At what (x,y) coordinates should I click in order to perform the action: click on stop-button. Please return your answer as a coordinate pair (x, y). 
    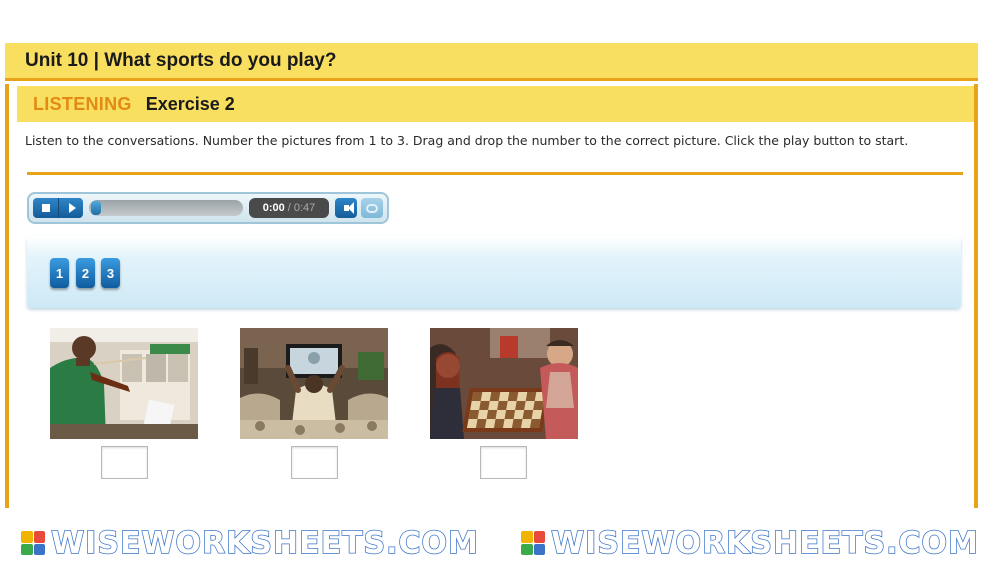
    Looking at the image, I should click on (45, 208).